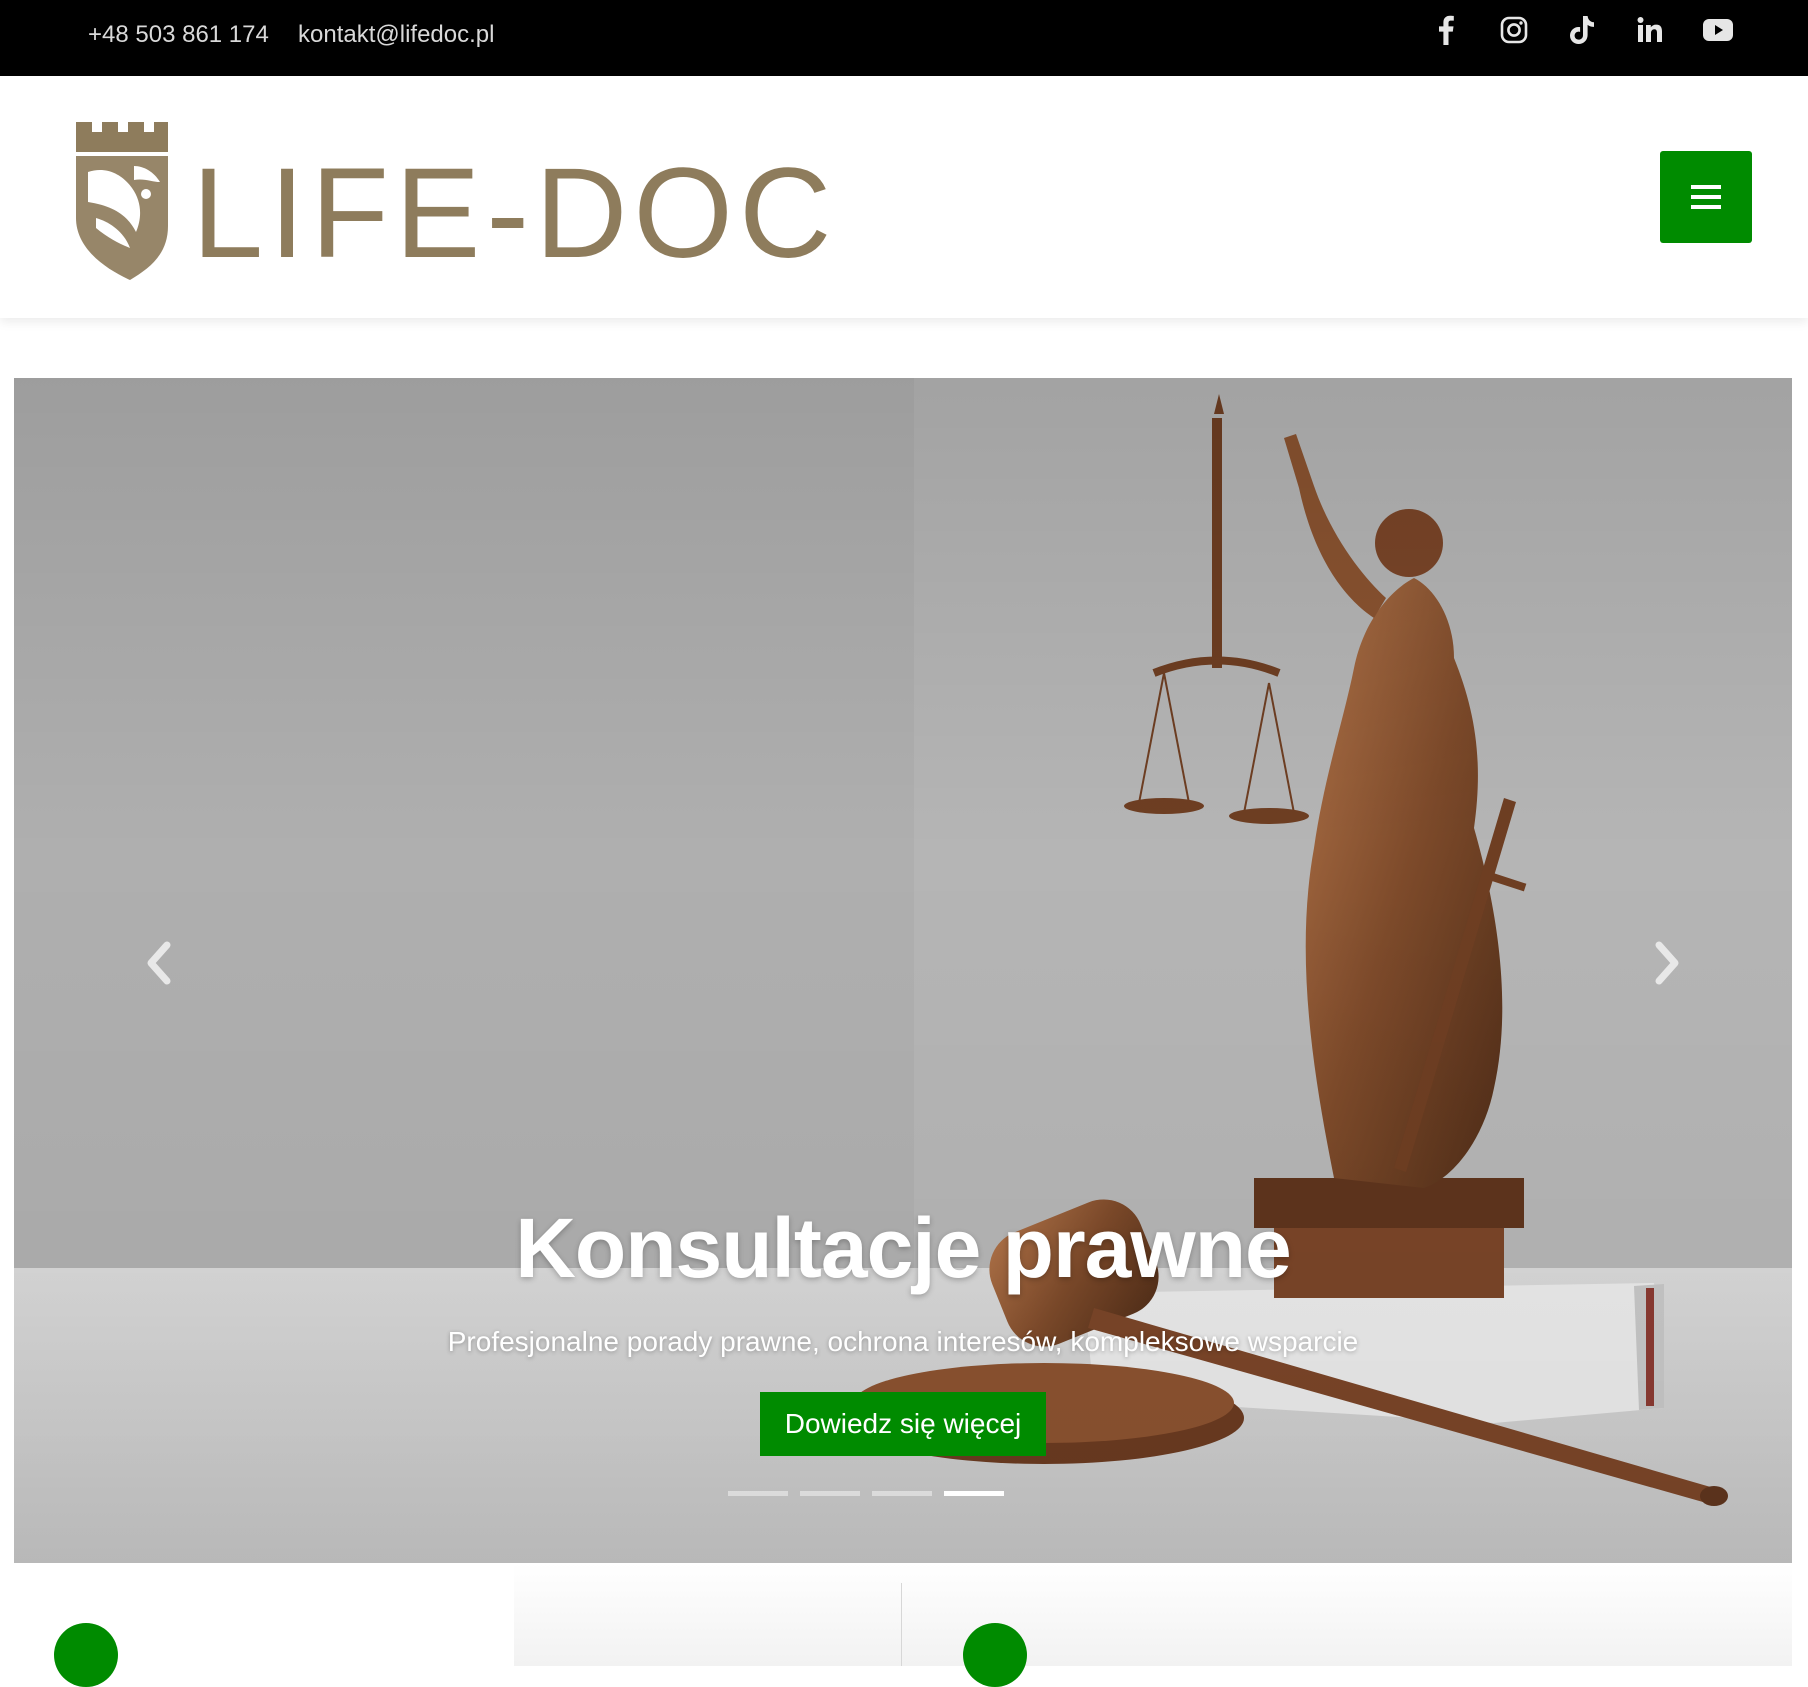 Image resolution: width=1808 pixels, height=1687 pixels. What do you see at coordinates (396, 35) in the screenshot?
I see `email-link: kontakt@lifedoc.pl` at bounding box center [396, 35].